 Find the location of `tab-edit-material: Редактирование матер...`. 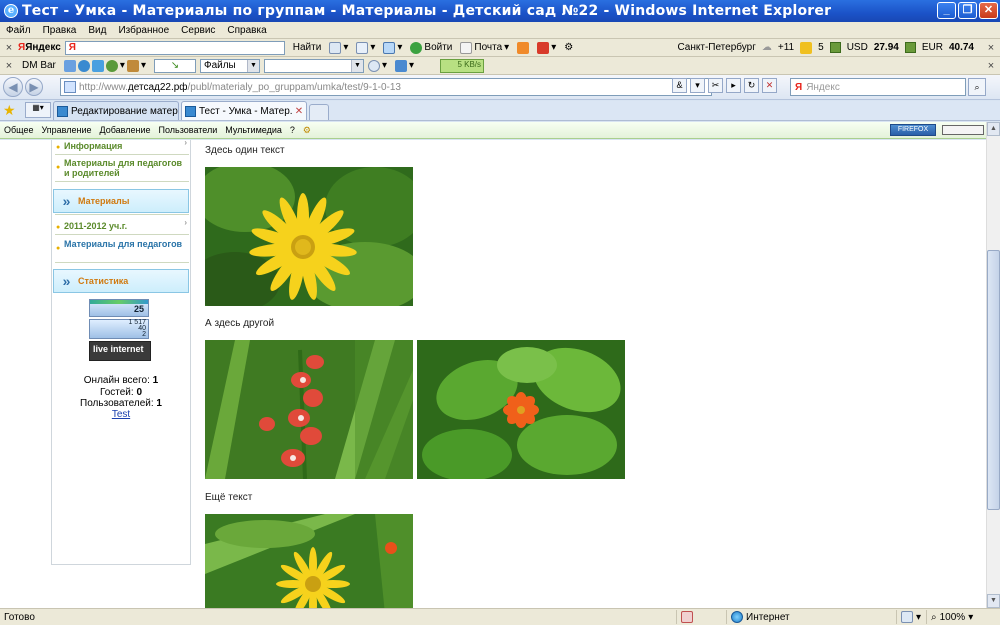

tab-edit-material: Редактирование матер... is located at coordinates (116, 110).